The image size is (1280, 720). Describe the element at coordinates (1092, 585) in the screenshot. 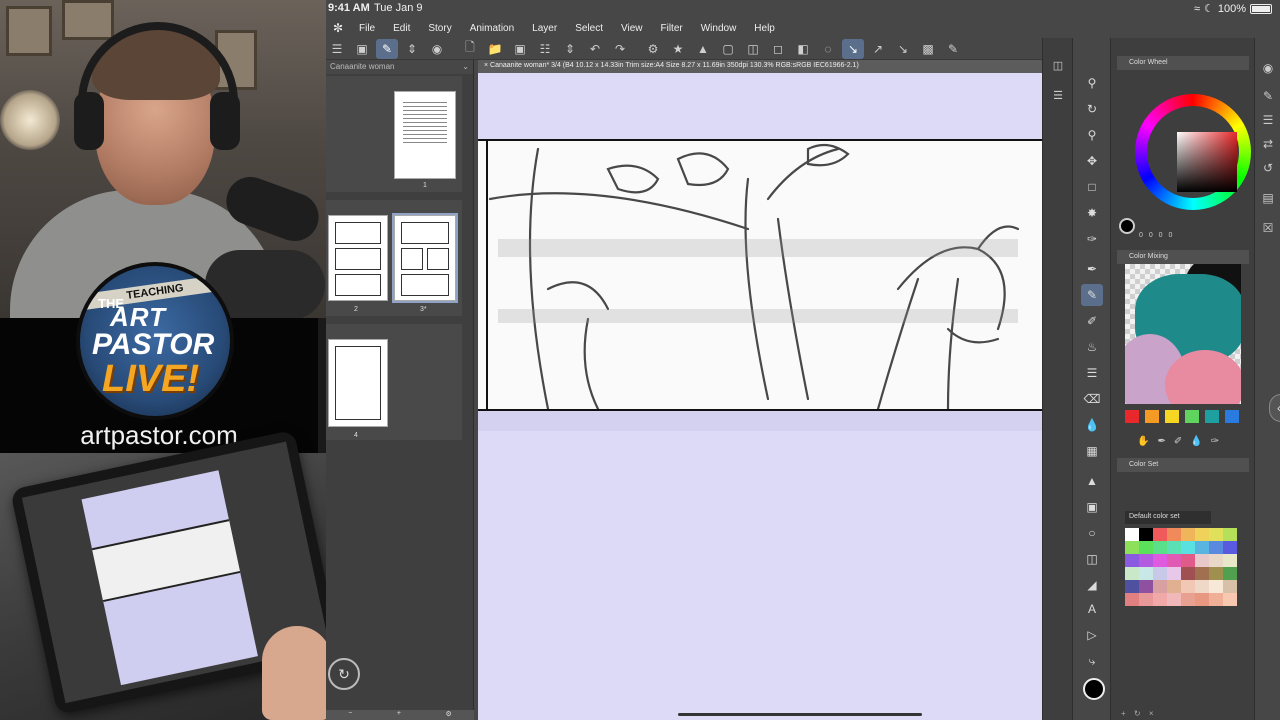

I see `ruler-icon: ◢` at that location.